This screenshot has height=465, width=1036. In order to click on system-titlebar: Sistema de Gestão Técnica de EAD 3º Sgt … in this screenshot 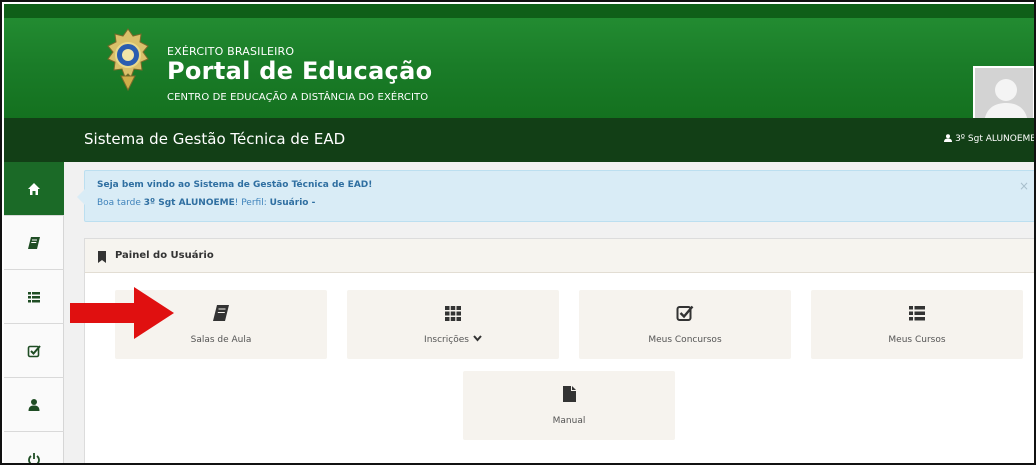, I will do `click(520, 140)`.